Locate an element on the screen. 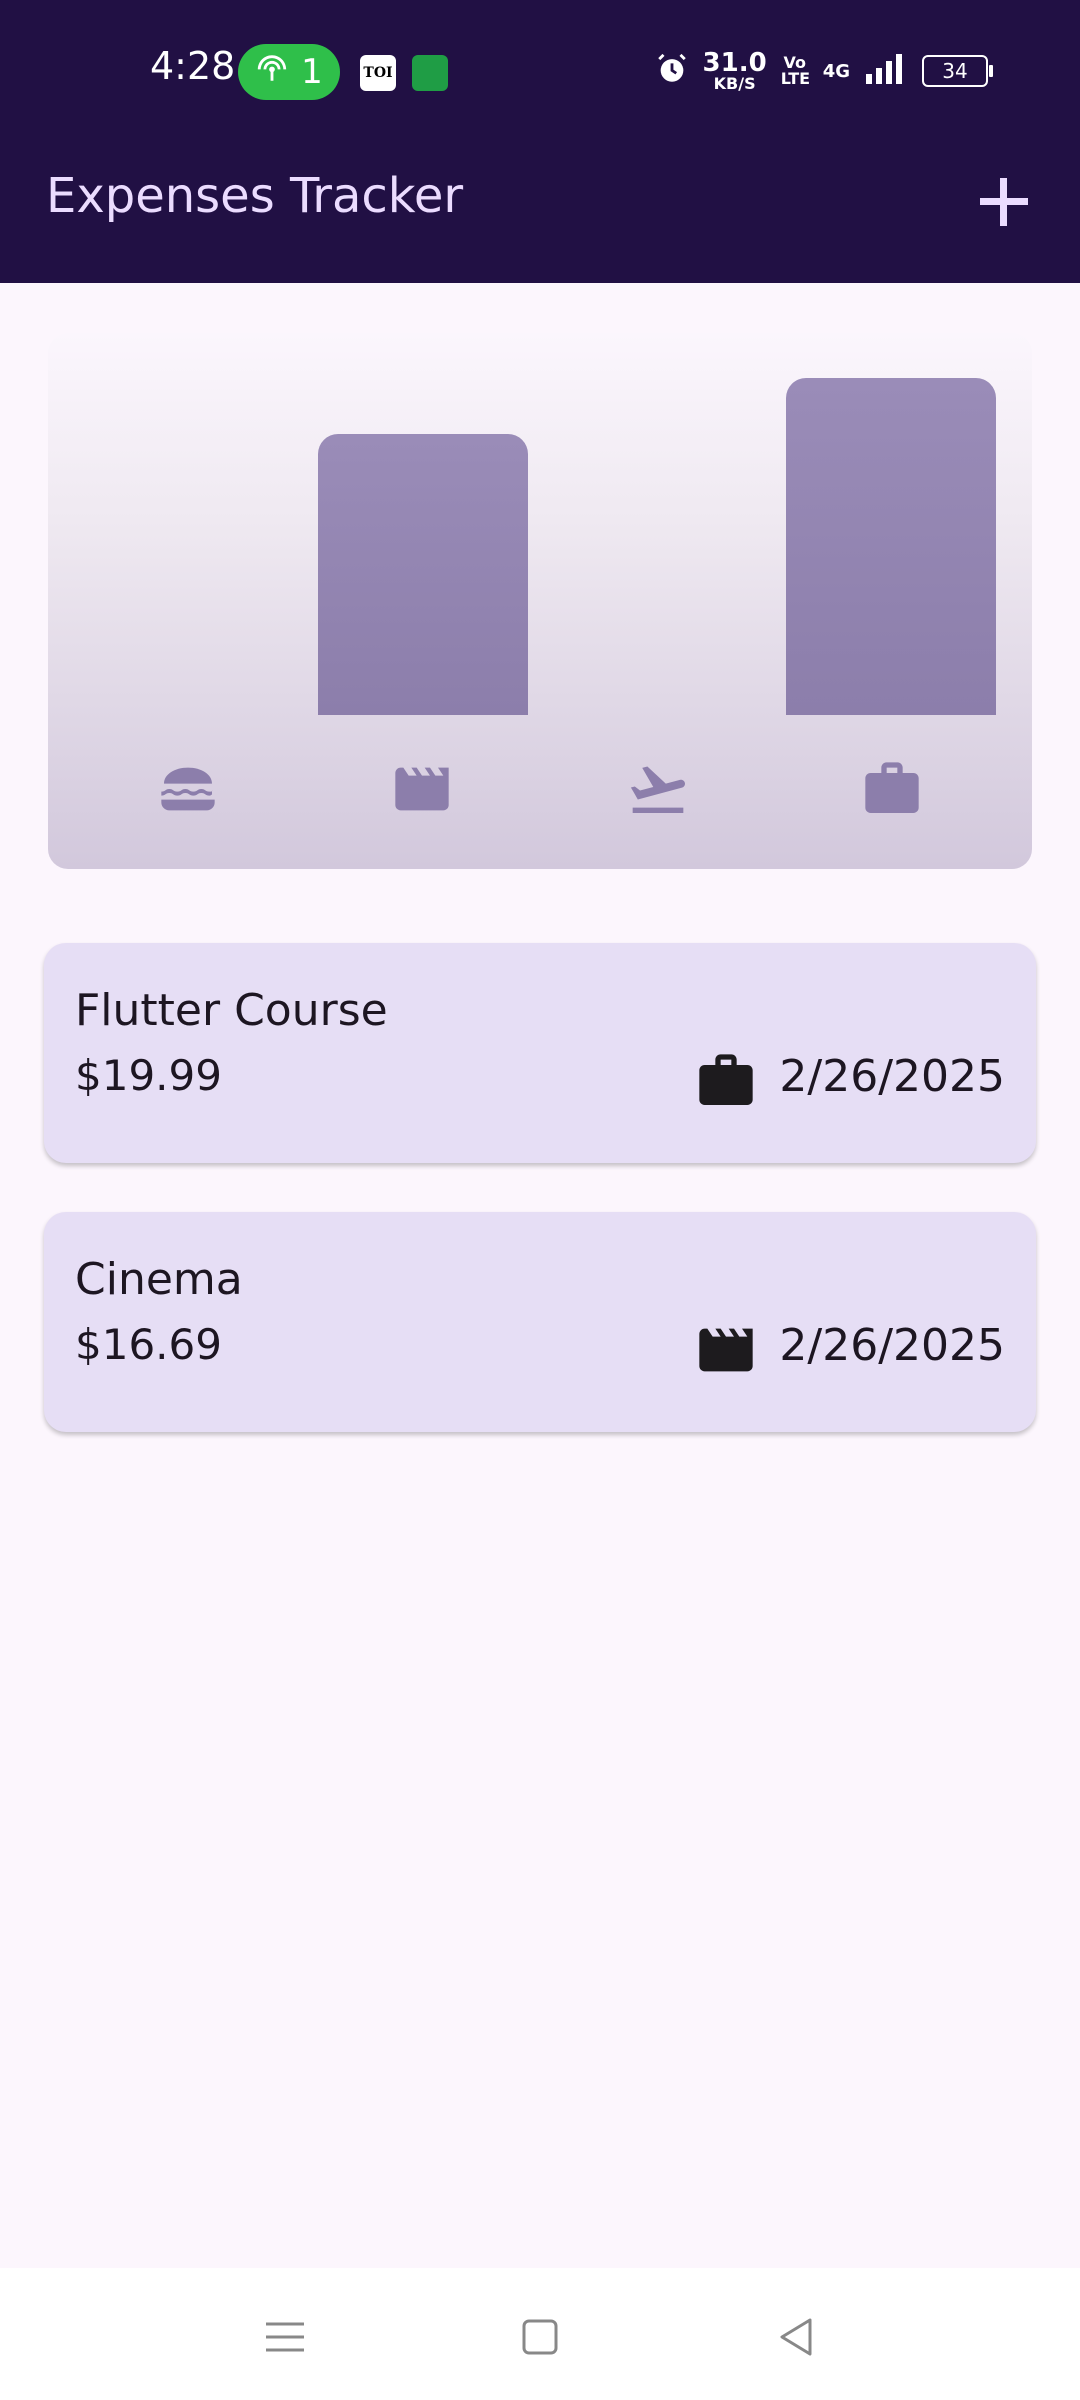  expense-title: Cinema is located at coordinates (159, 1279).